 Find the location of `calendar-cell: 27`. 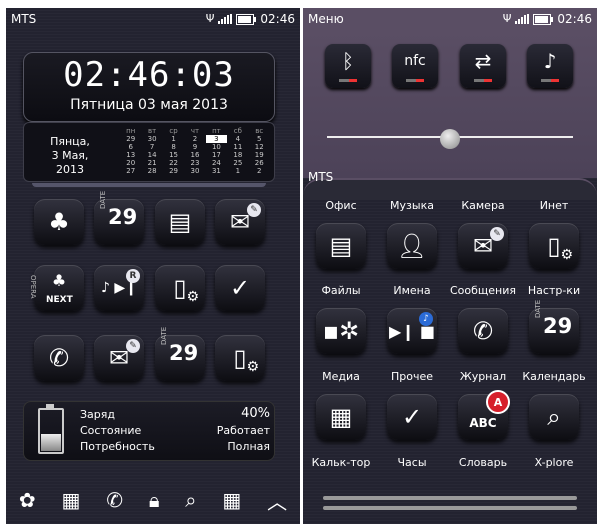

calendar-cell: 27 is located at coordinates (131, 171).